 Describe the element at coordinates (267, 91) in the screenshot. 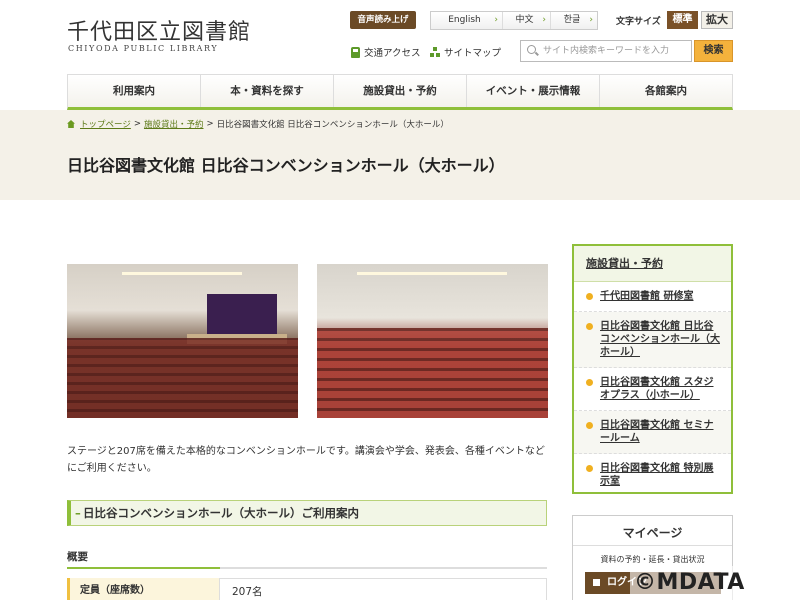

I see `nav-item-search-books: 本・資料を探す` at that location.